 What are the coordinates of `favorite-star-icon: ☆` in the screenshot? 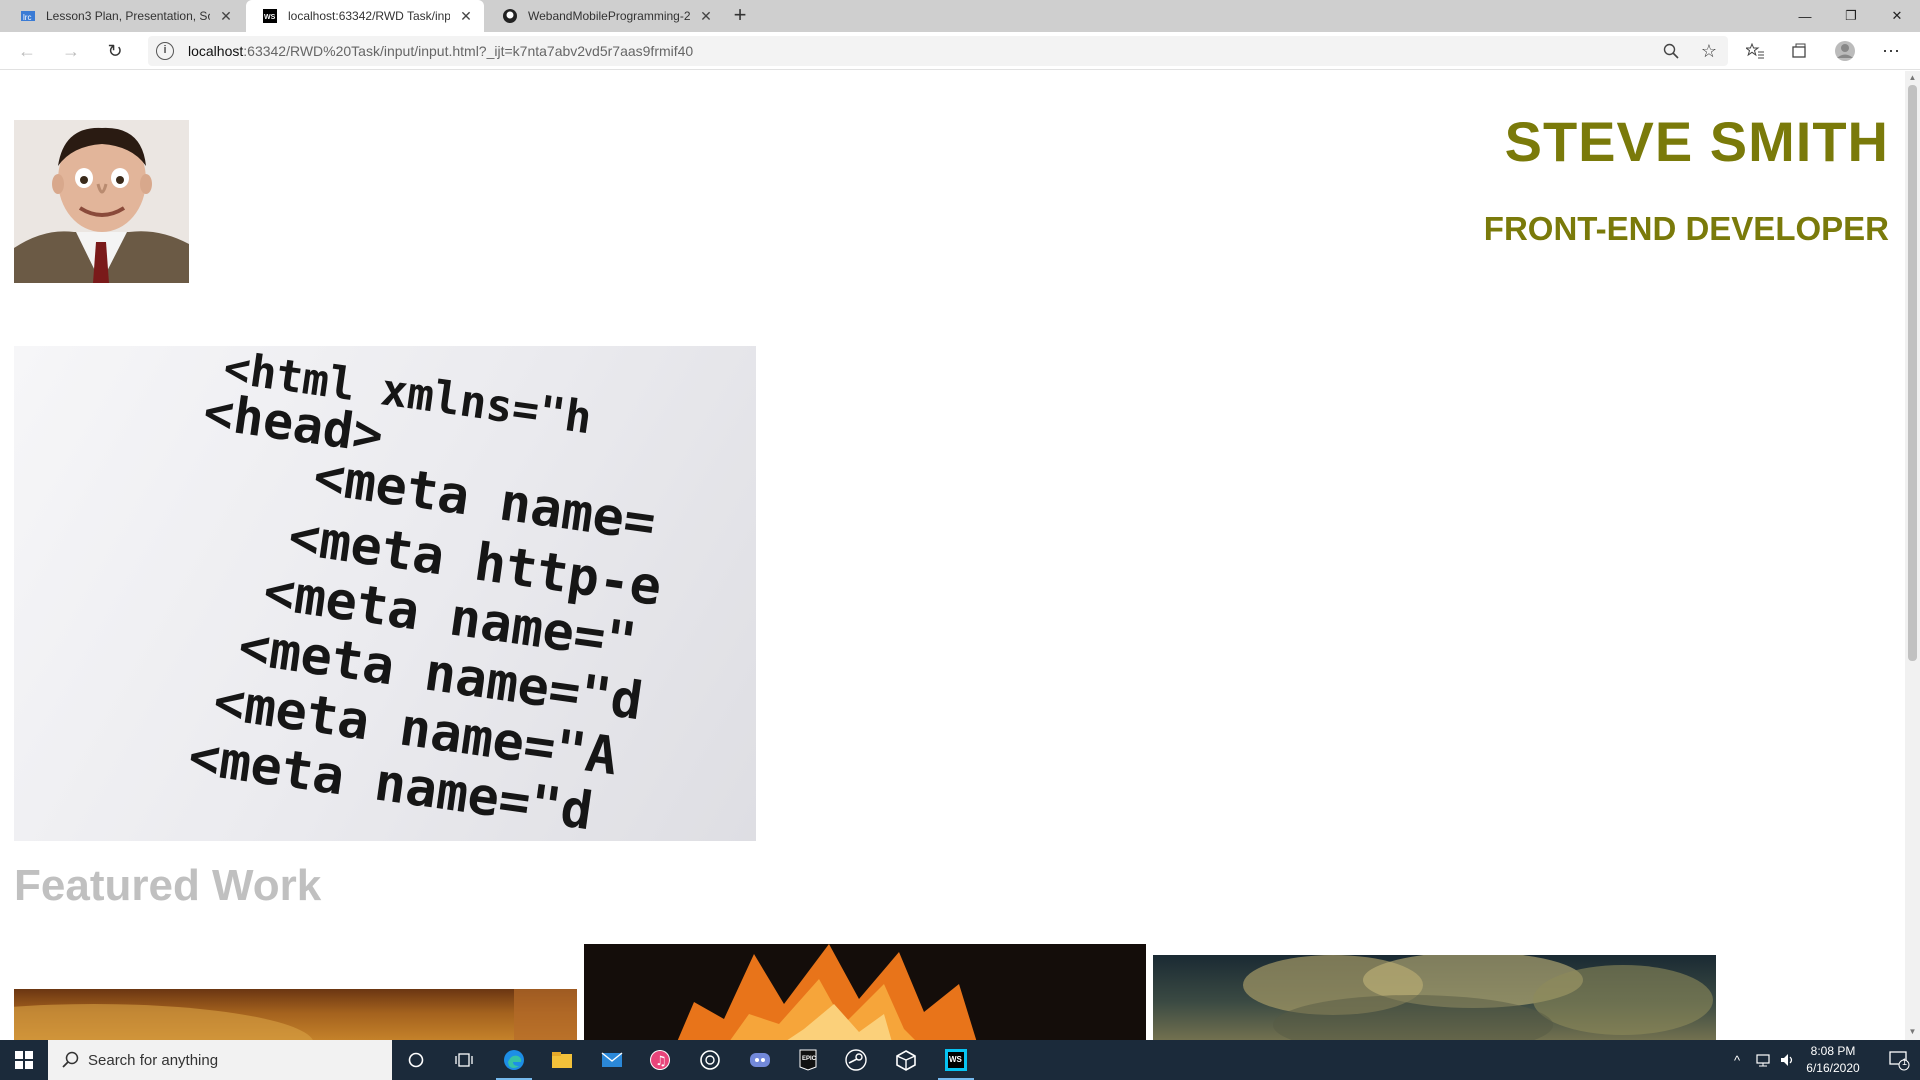 It's located at (1709, 51).